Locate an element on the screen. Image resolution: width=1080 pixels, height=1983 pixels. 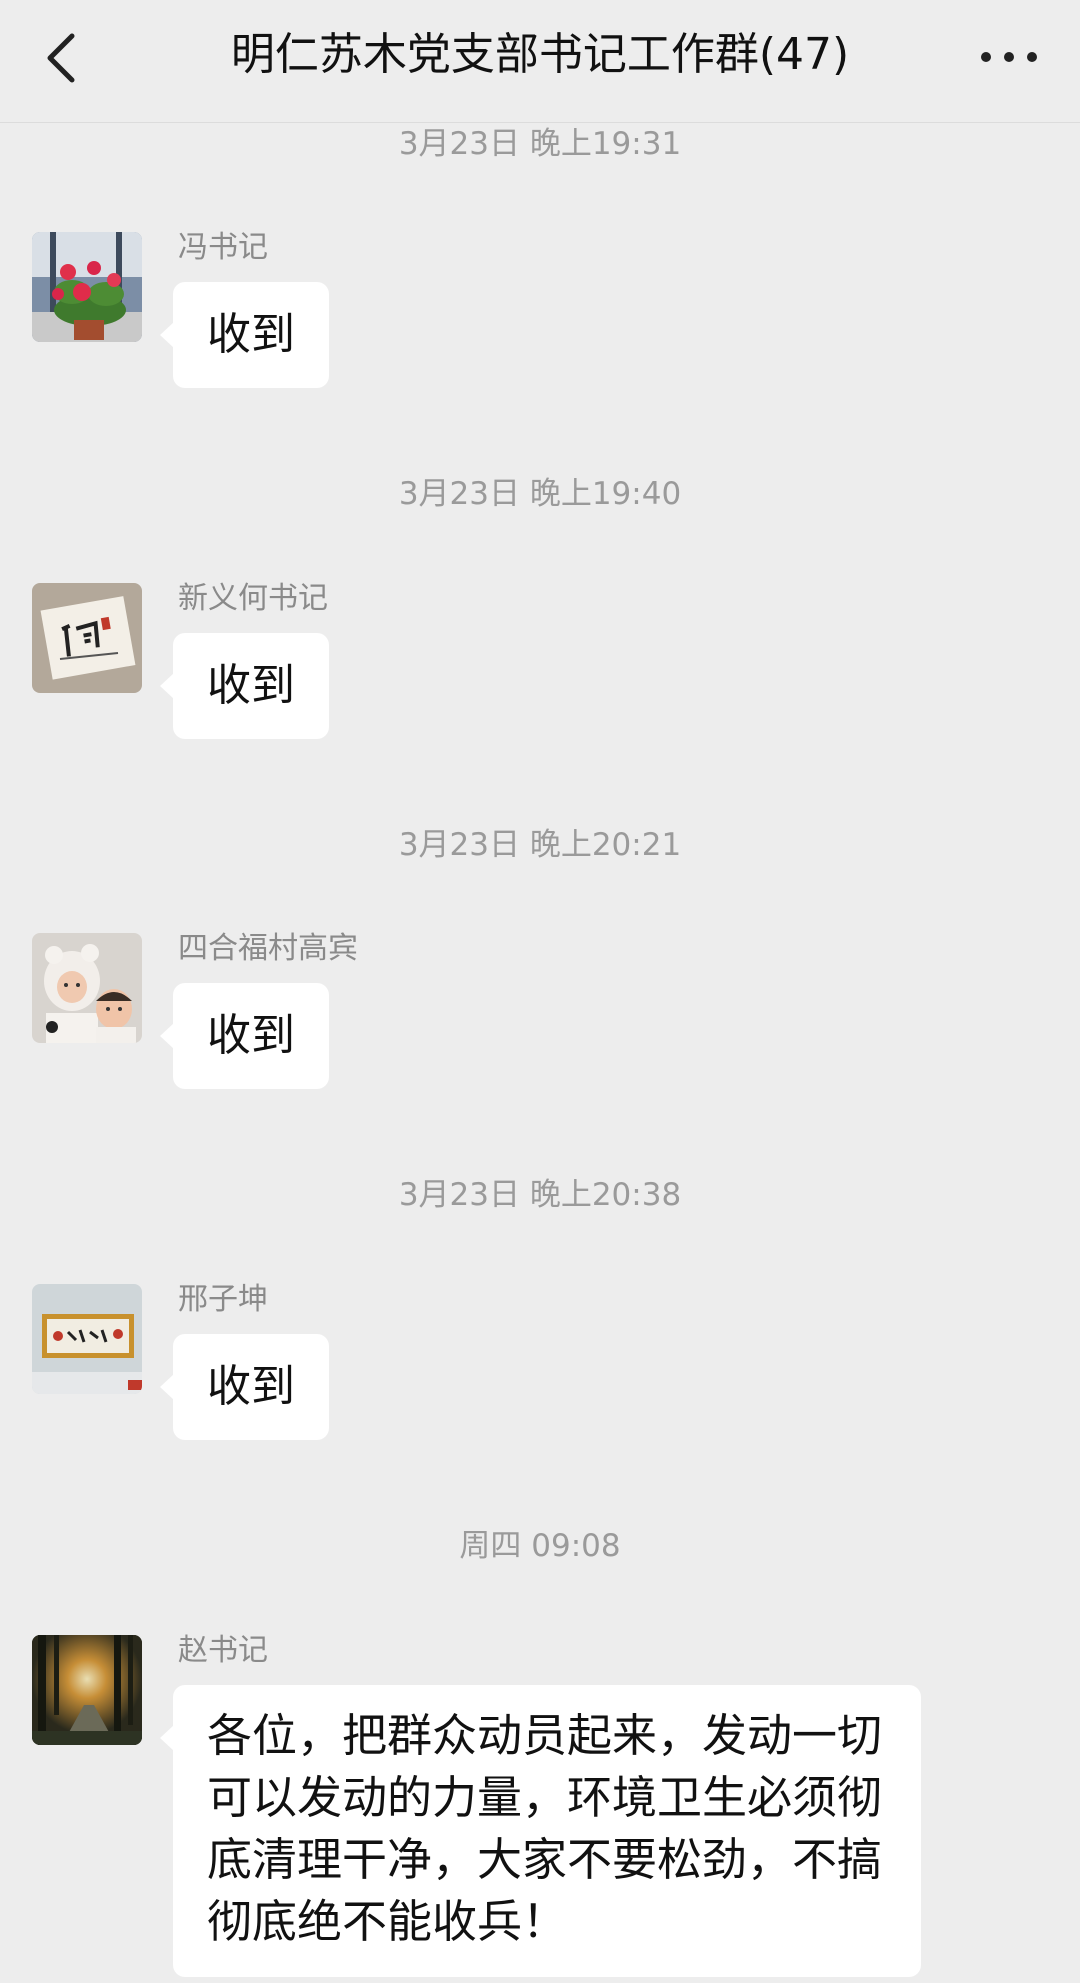
children-avatar-image is located at coordinates (87, 988).